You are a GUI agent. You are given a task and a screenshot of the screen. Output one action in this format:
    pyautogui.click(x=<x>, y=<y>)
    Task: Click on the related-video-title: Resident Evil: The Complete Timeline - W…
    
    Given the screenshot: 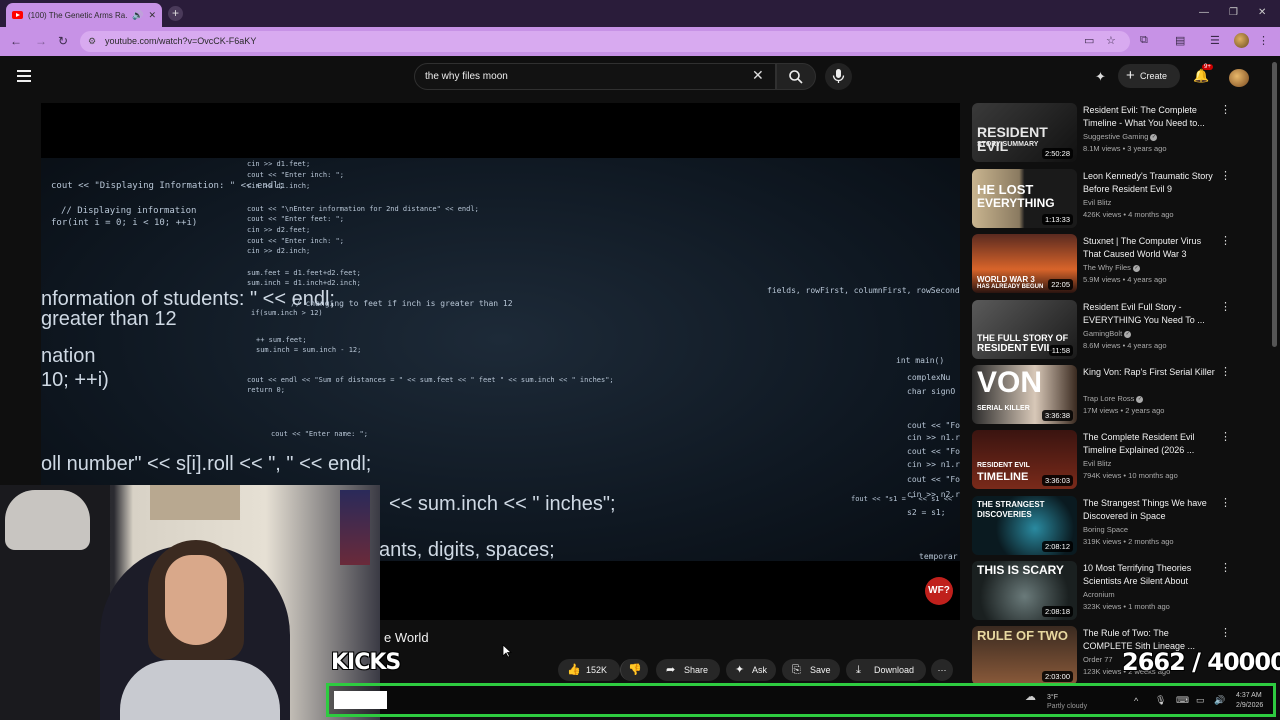 What is the action you would take?
    pyautogui.click(x=1150, y=117)
    